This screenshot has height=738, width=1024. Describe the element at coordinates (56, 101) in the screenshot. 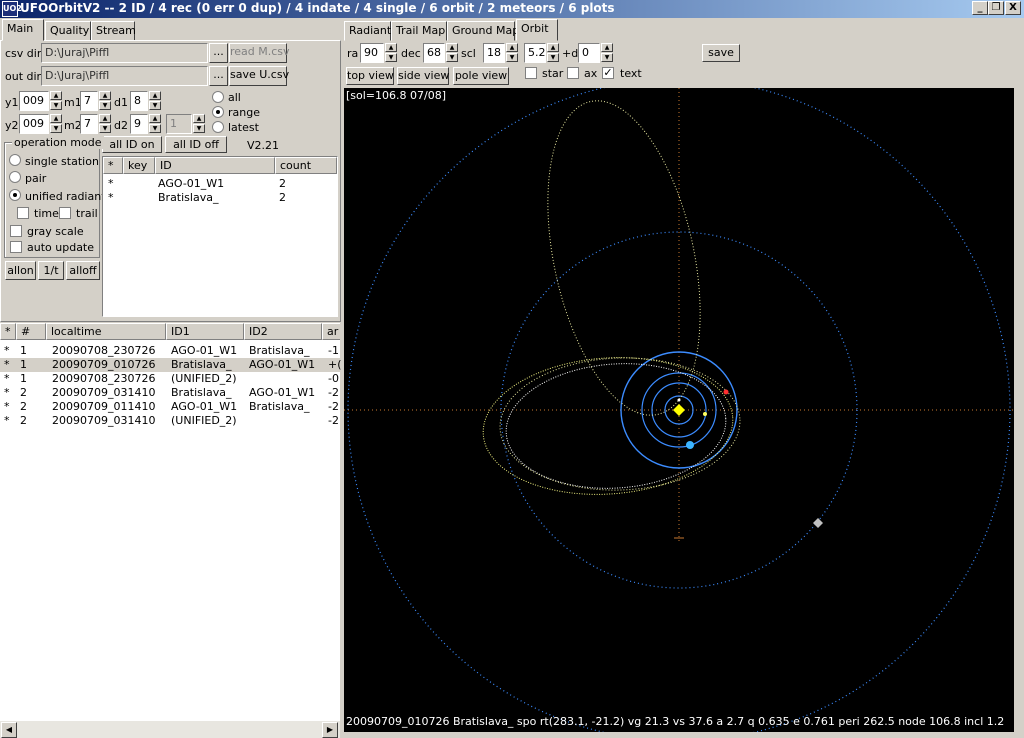

I see `y1-spinner: ▲ ▼` at that location.